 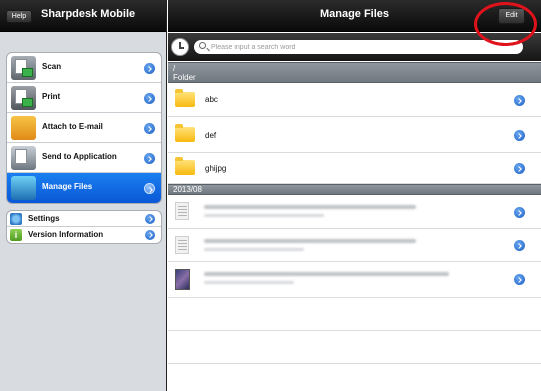 What do you see at coordinates (16, 235) in the screenshot?
I see `info-icon: i` at bounding box center [16, 235].